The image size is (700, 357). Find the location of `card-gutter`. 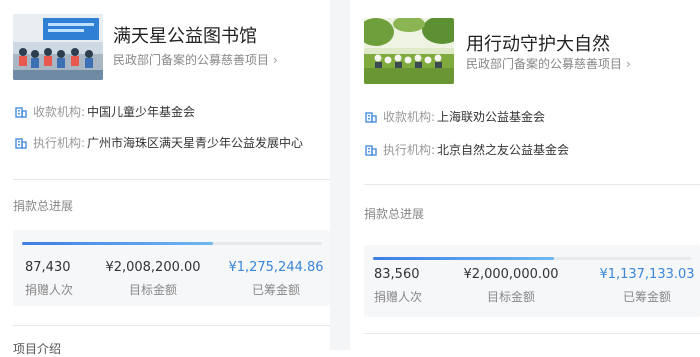

card-gutter is located at coordinates (340, 175).